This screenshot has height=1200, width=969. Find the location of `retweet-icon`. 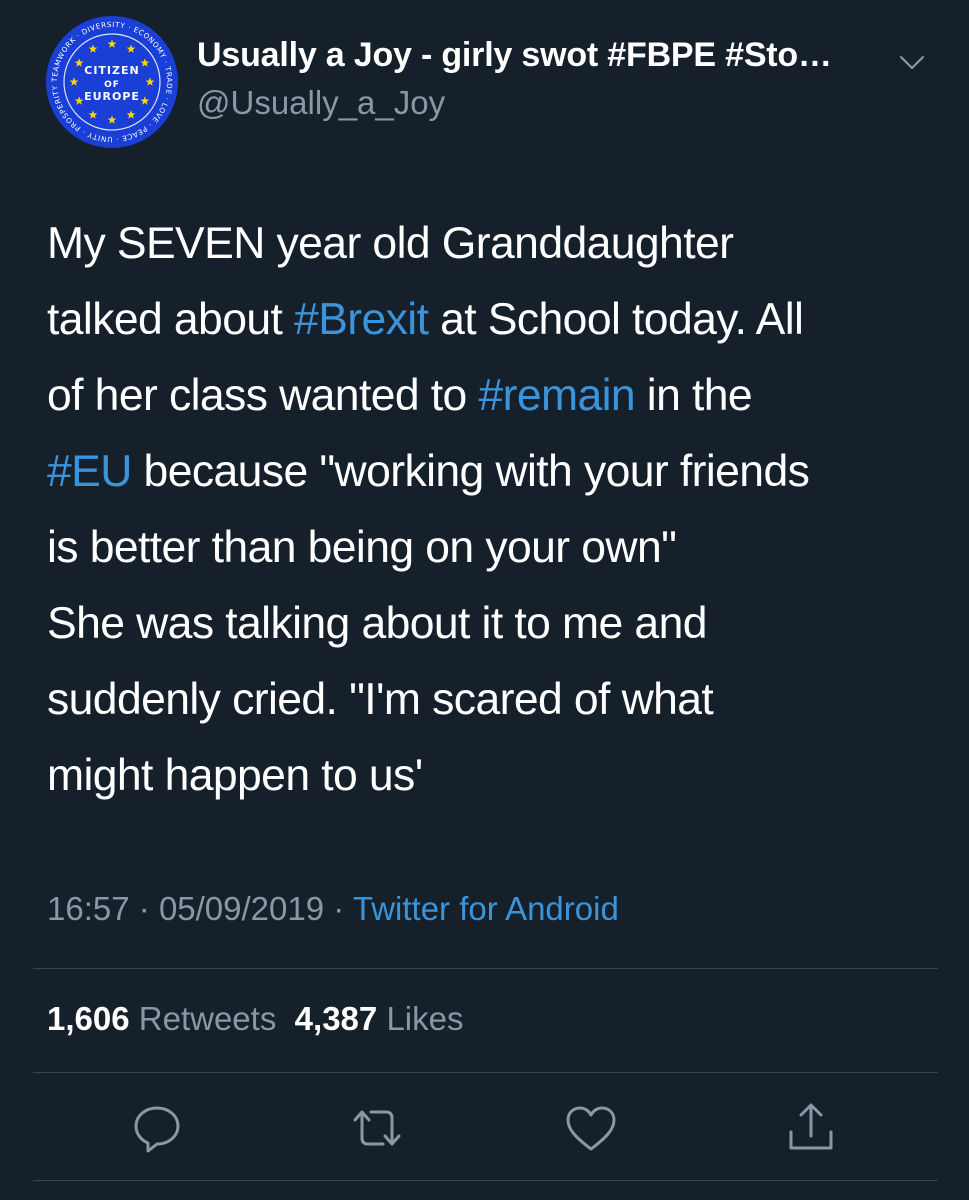

retweet-icon is located at coordinates (377, 1128).